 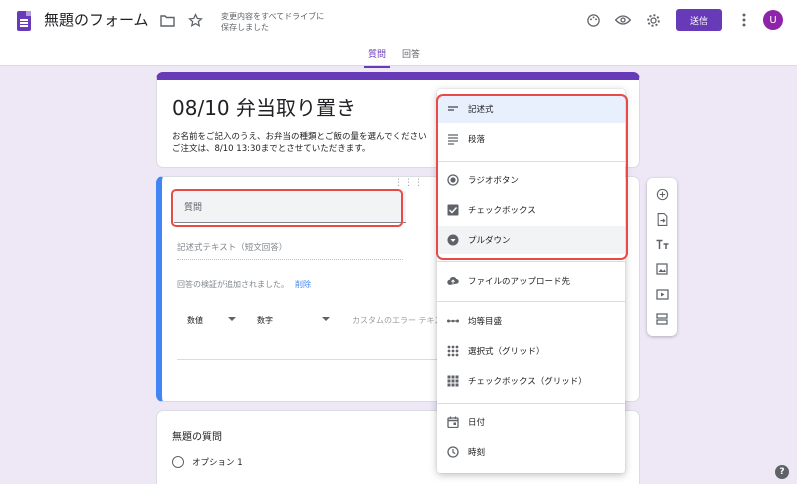 What do you see at coordinates (453, 321) in the screenshot?
I see `linear-scale-icon` at bounding box center [453, 321].